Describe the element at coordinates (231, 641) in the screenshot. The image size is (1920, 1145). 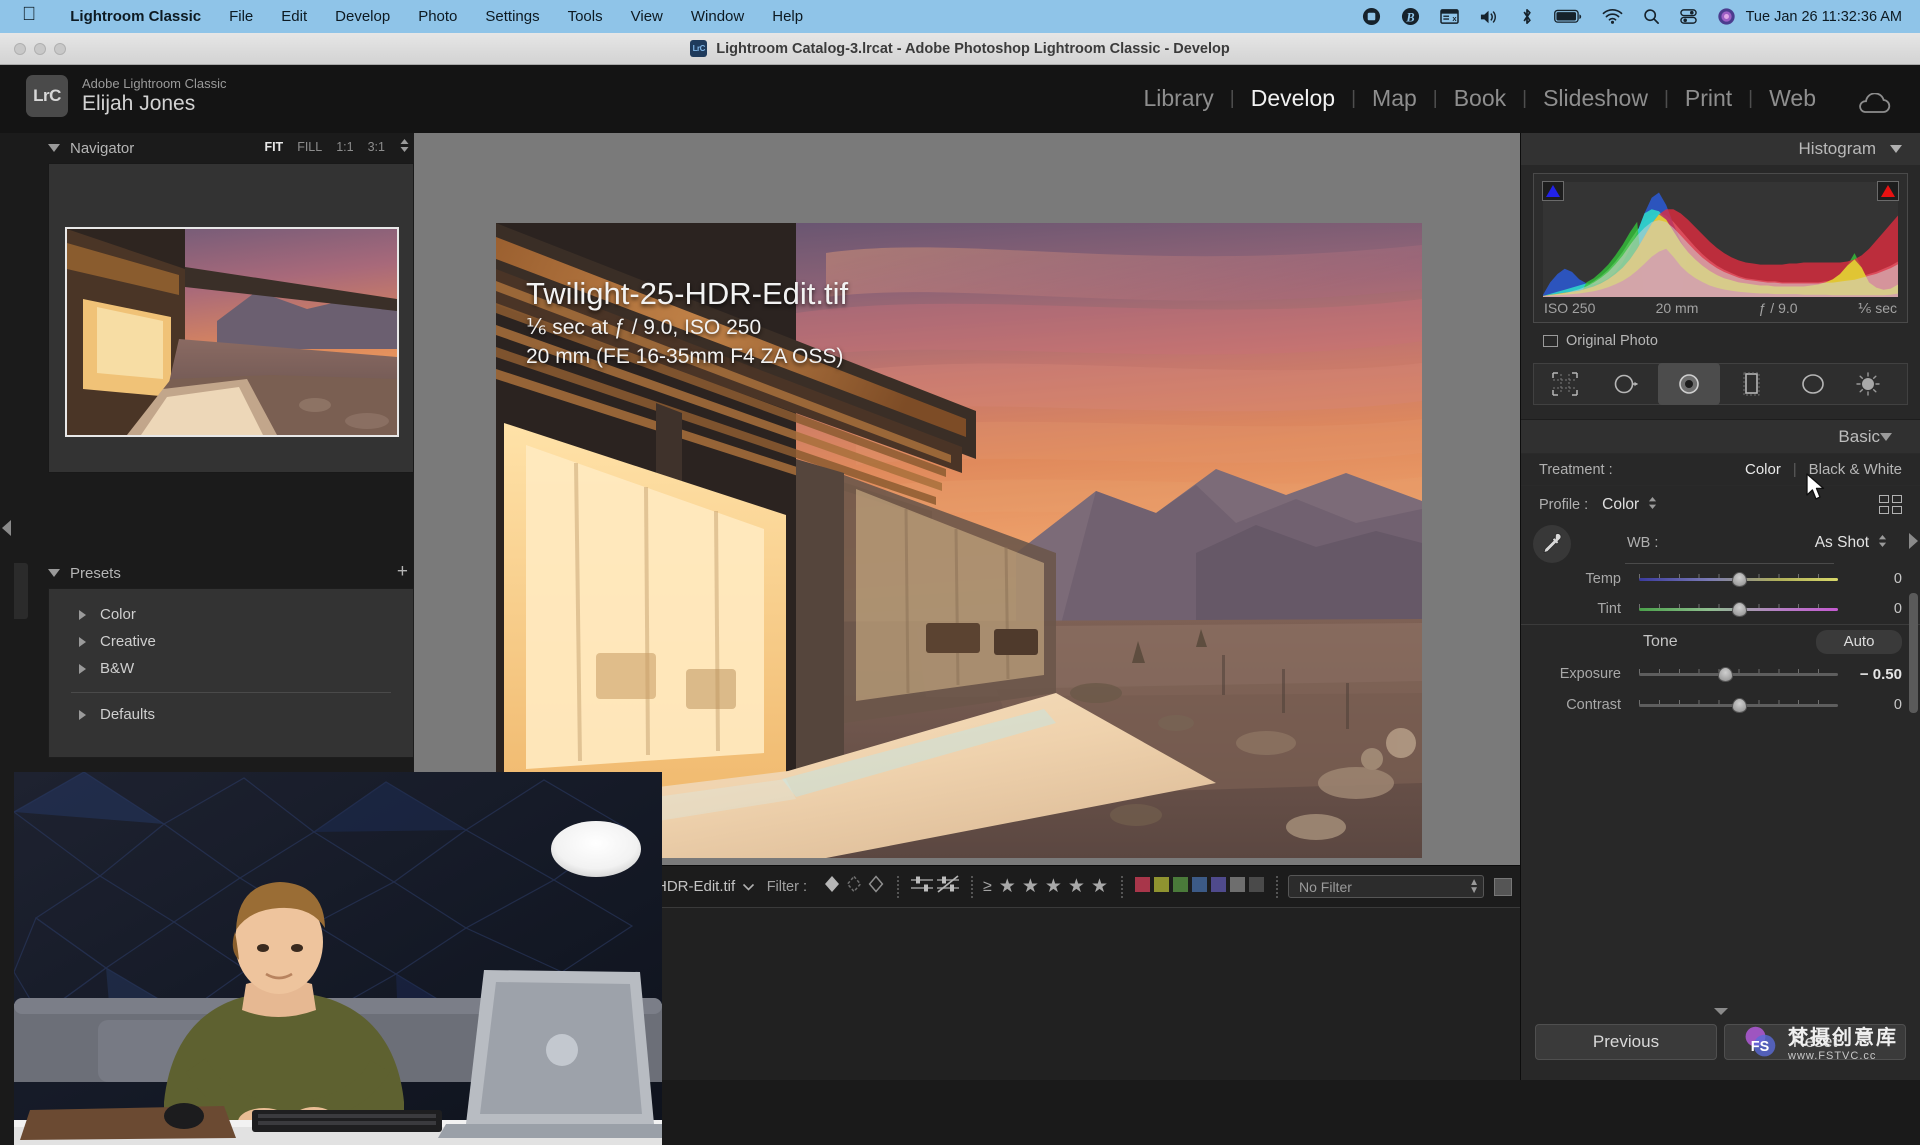
I see `preset-group-creative: Creative` at that location.